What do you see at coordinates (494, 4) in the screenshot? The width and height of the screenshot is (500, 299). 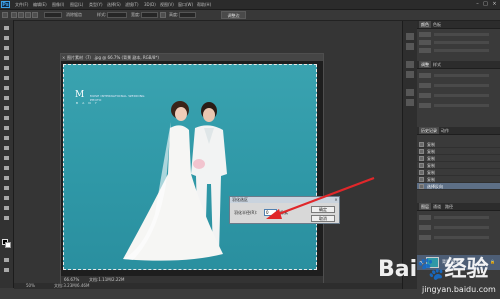 I see `close-window-button: ×` at bounding box center [494, 4].